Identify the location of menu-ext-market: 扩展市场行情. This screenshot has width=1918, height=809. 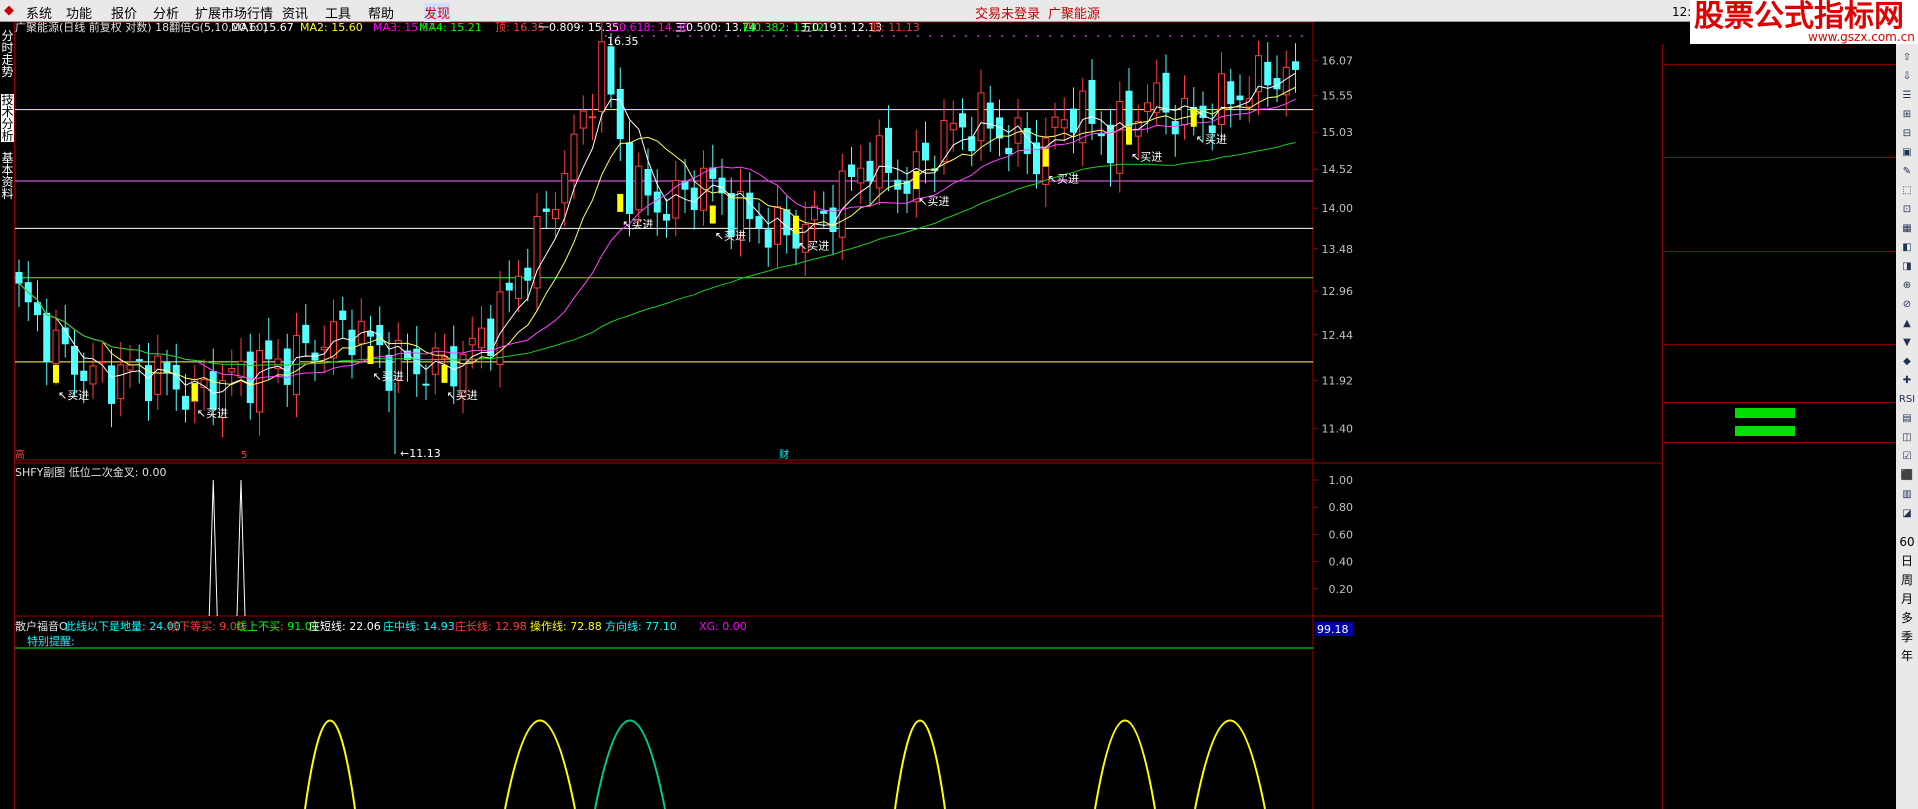
(234, 12).